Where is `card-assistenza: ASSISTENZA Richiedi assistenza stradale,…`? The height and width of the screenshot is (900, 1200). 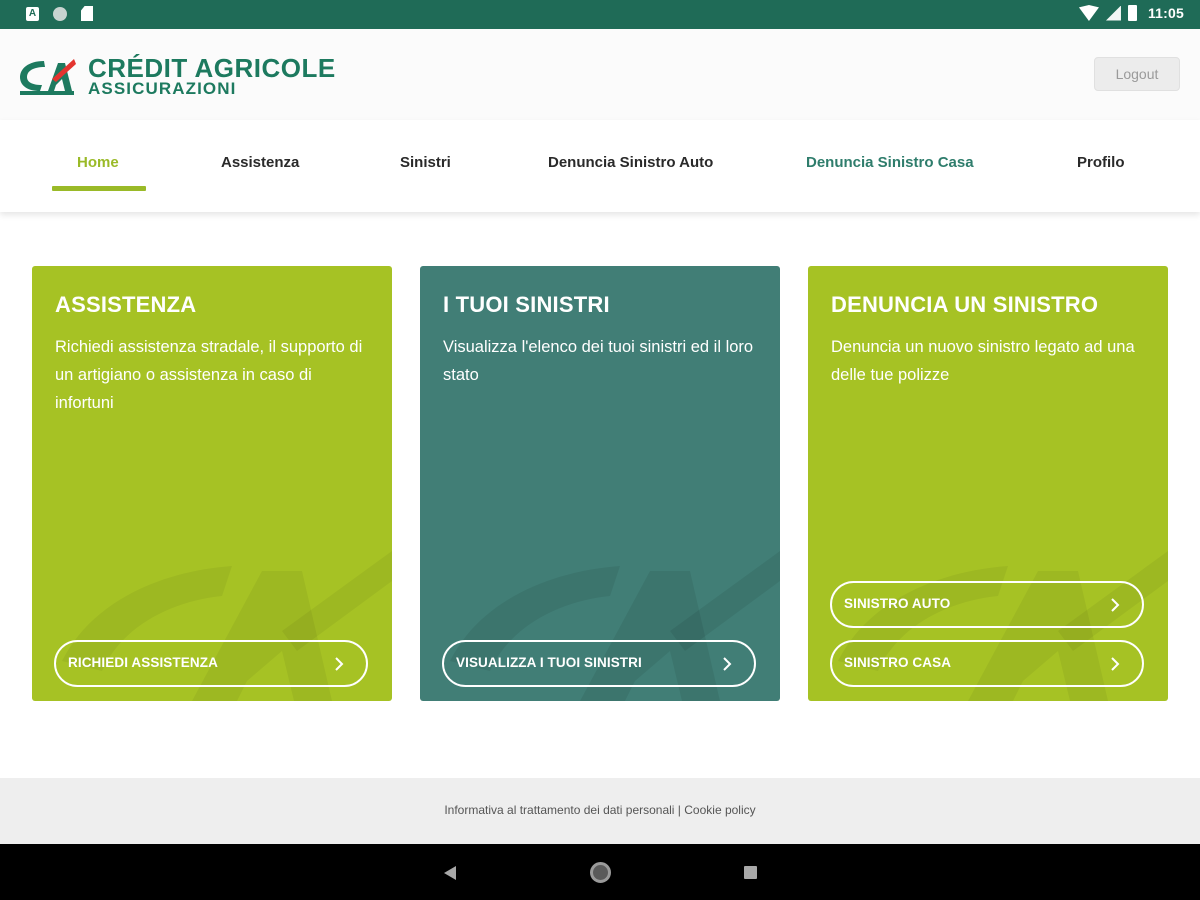 card-assistenza: ASSISTENZA Richiedi assistenza stradale,… is located at coordinates (212, 483).